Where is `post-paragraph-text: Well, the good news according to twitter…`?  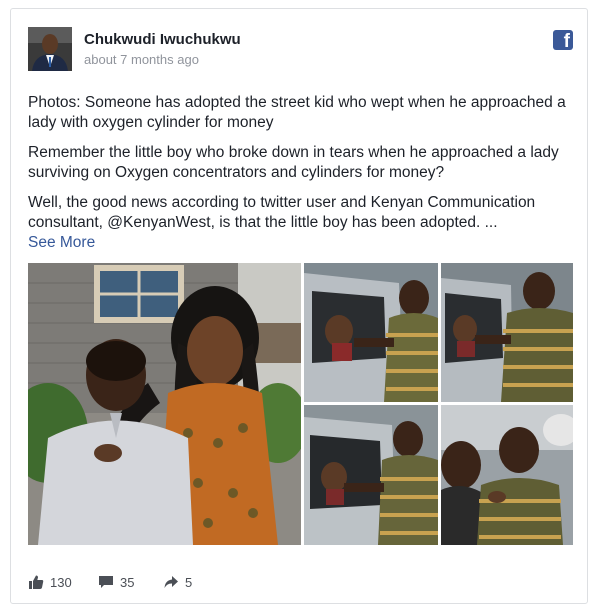 post-paragraph-text: Well, the good news according to twitter… is located at coordinates (282, 212).